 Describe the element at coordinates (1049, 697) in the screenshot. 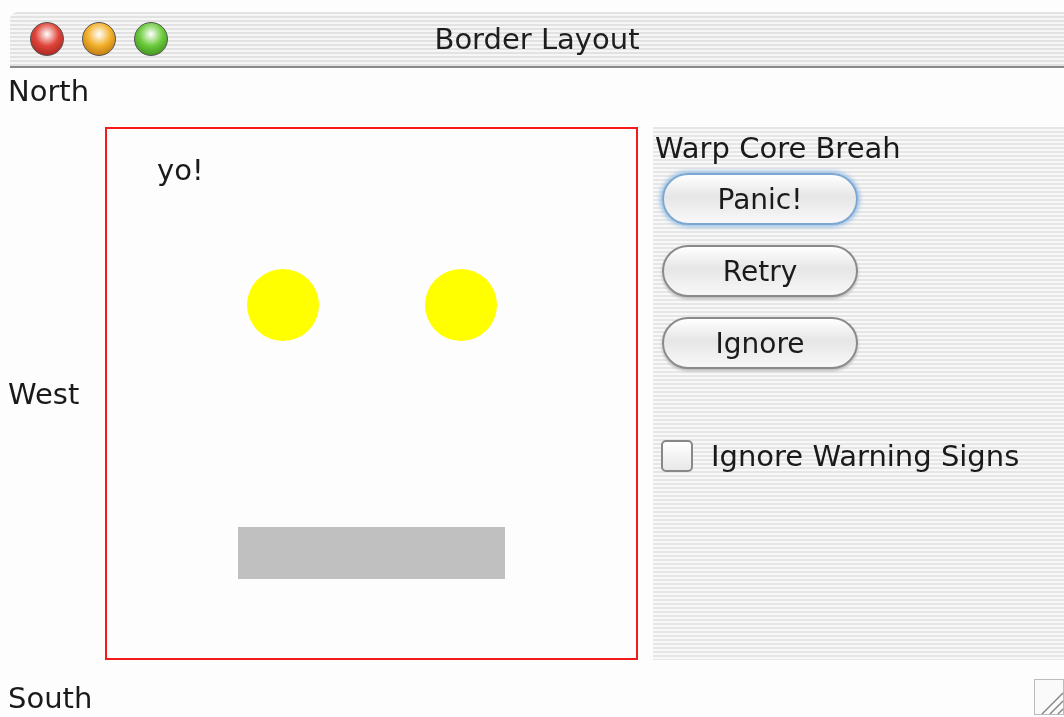

I see `resize-grip-icon` at that location.